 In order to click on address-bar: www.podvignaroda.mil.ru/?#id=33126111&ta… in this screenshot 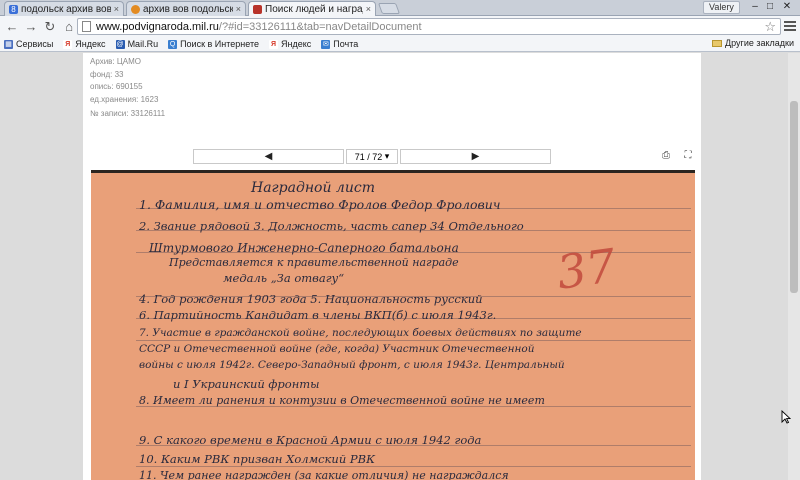, I will do `click(429, 26)`.